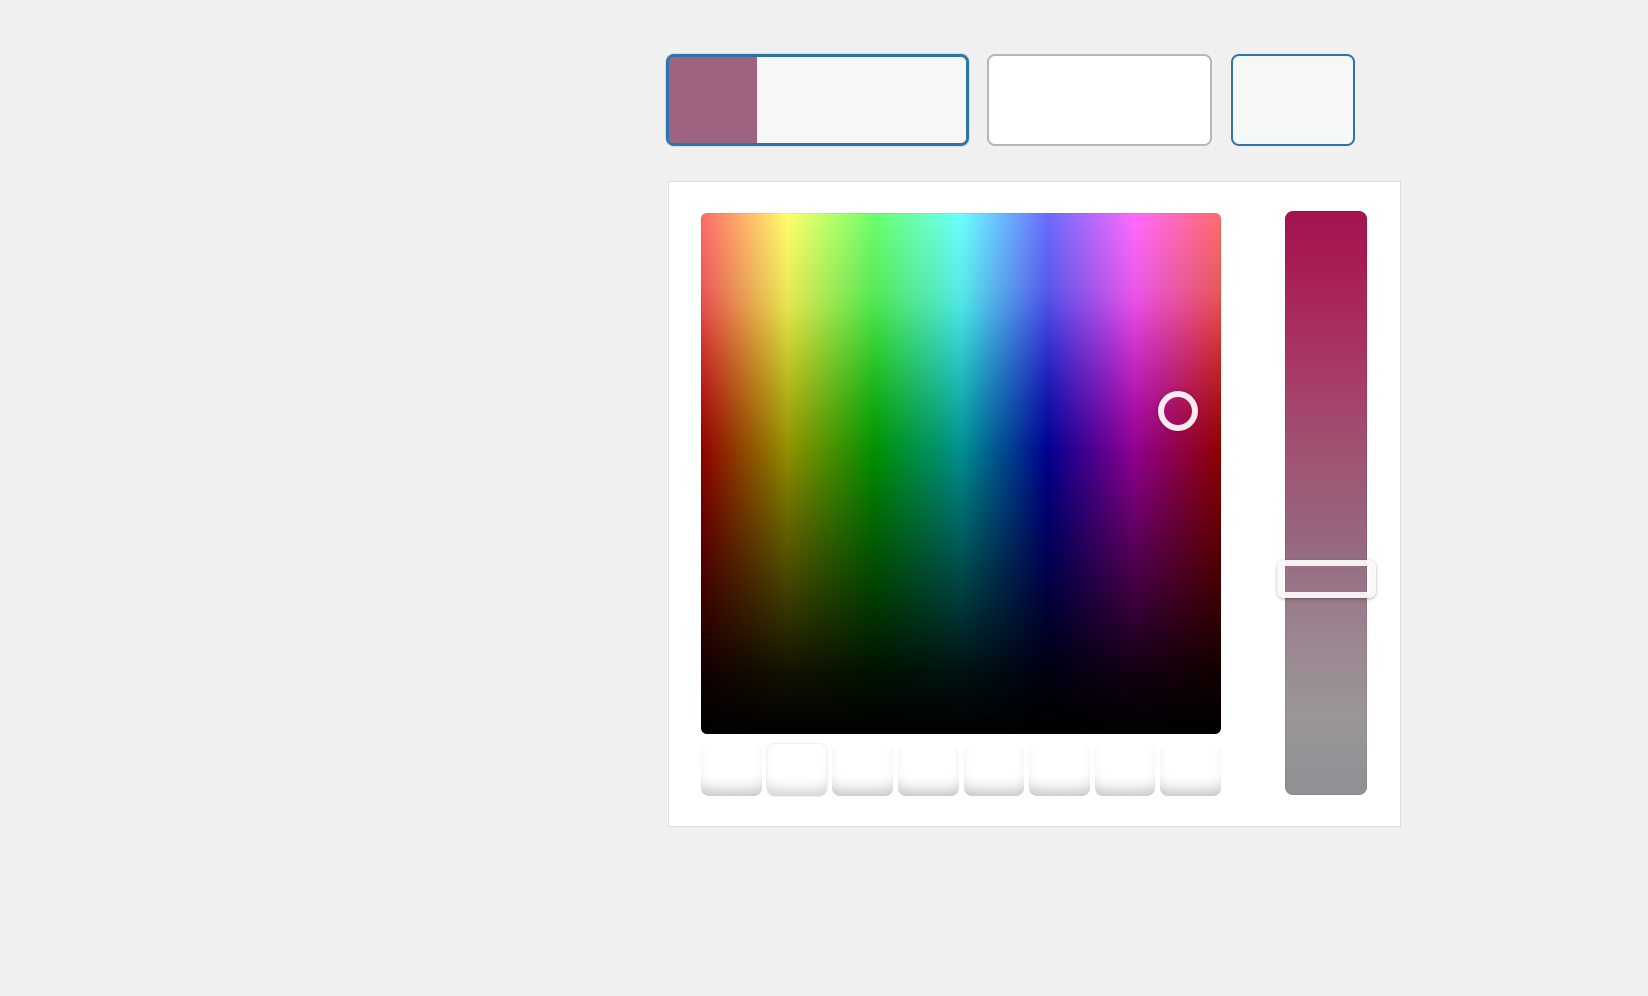 This screenshot has width=1648, height=996. Describe the element at coordinates (1293, 100) in the screenshot. I see `clear-button` at that location.